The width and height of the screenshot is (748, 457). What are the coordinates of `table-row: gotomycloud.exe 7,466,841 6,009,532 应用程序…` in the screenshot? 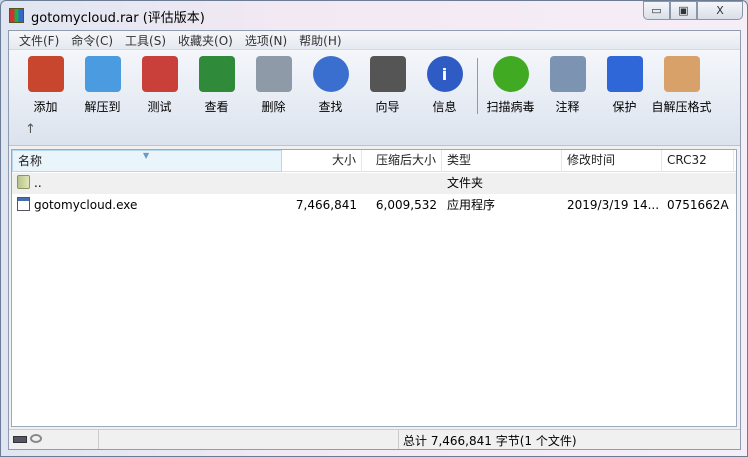 It's located at (374, 205).